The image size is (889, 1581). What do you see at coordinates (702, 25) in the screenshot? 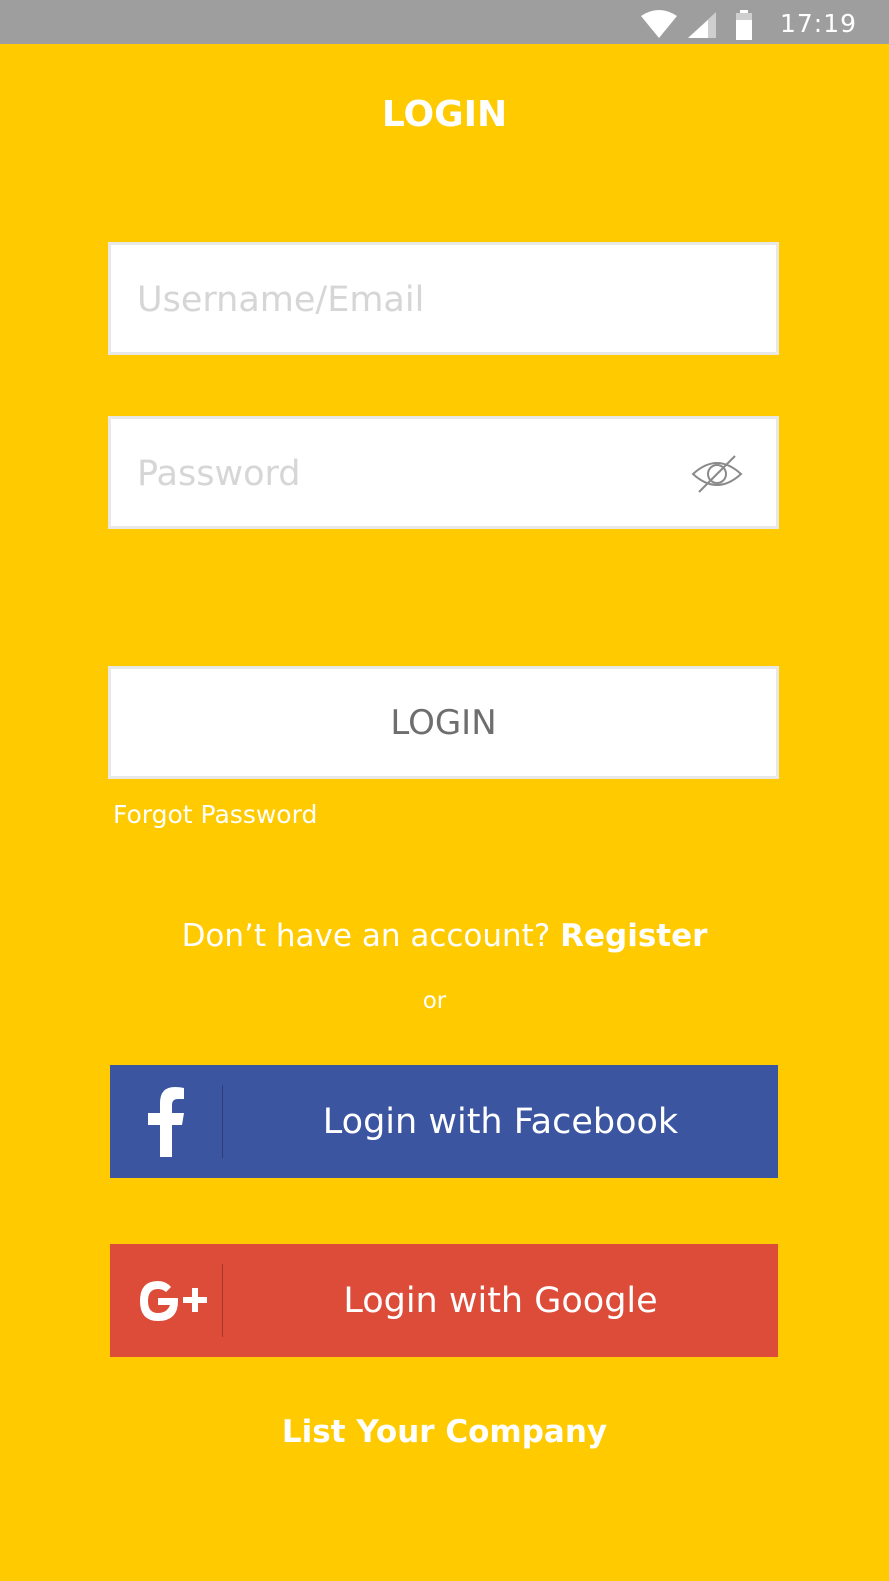
I see `cellular-signal-icon` at bounding box center [702, 25].